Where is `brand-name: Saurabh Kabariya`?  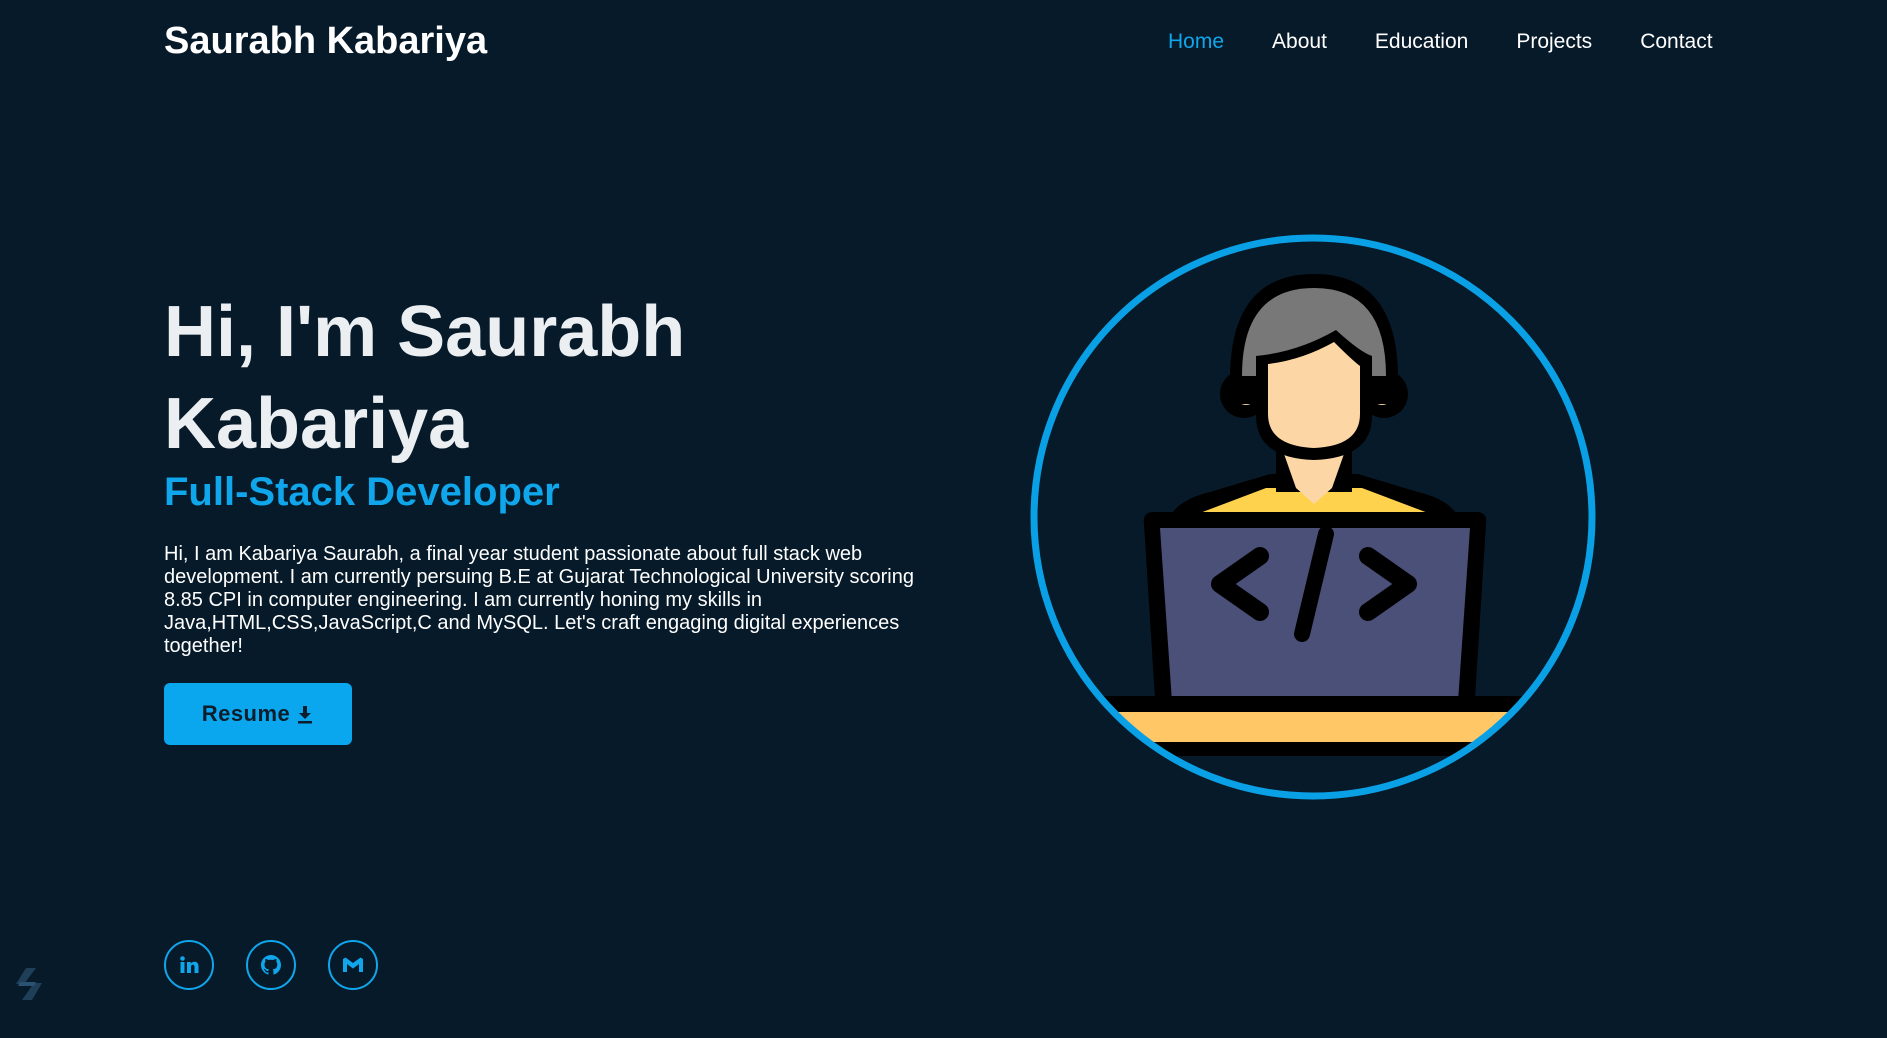 brand-name: Saurabh Kabariya is located at coordinates (325, 41).